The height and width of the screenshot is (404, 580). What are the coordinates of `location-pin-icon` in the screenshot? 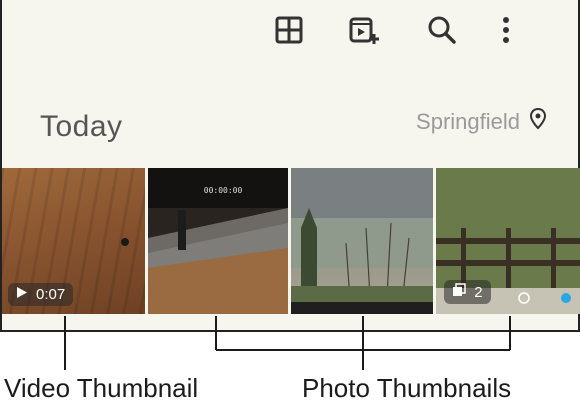 It's located at (538, 121).